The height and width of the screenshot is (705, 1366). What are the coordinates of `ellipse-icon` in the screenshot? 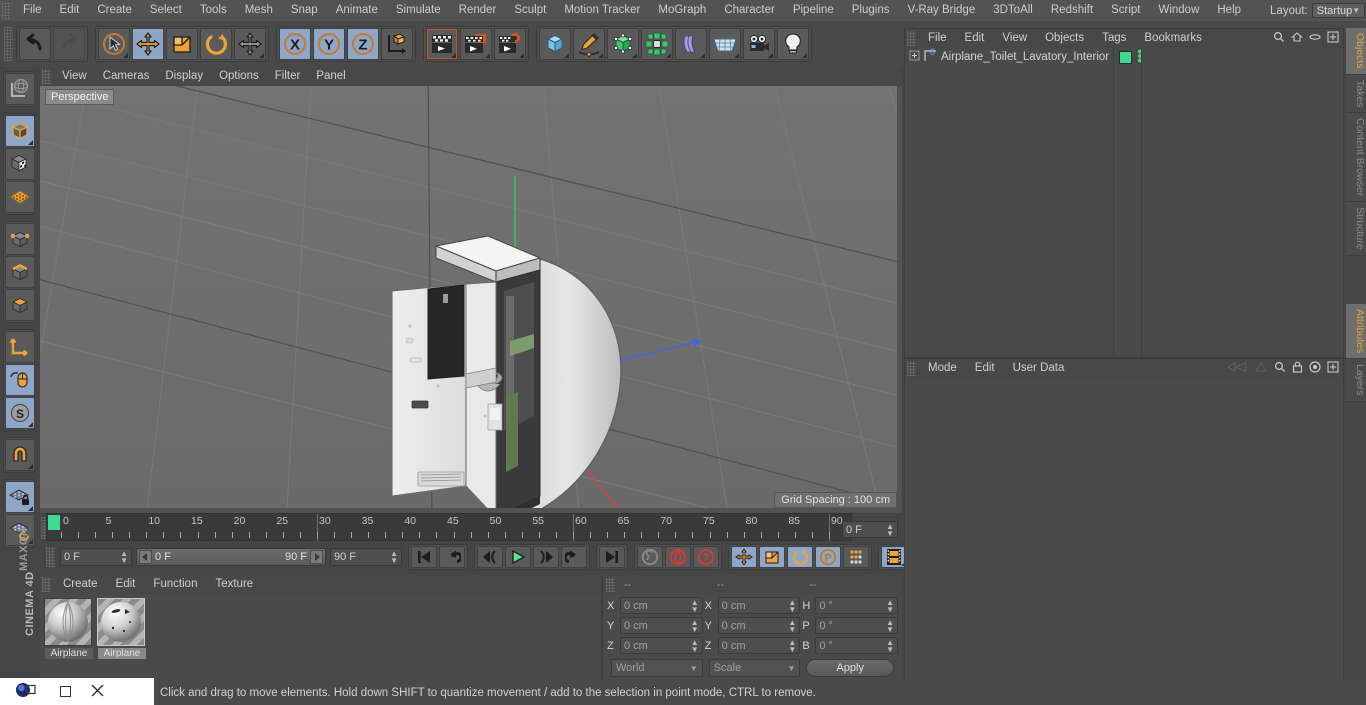 It's located at (1315, 38).